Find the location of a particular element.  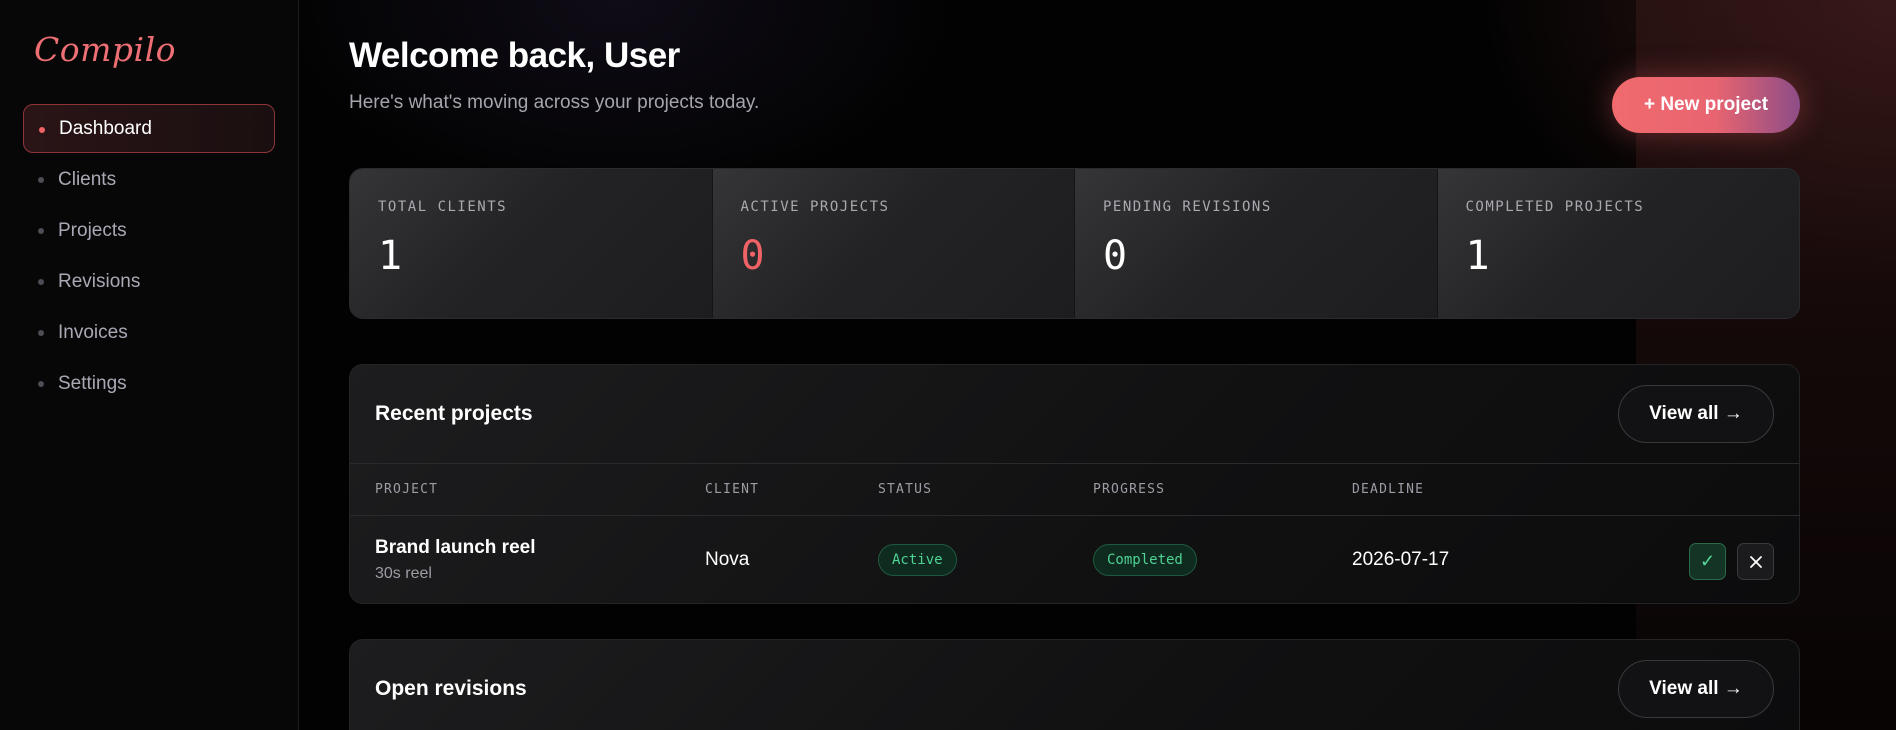

project-name: Brand launch reel is located at coordinates (540, 548).